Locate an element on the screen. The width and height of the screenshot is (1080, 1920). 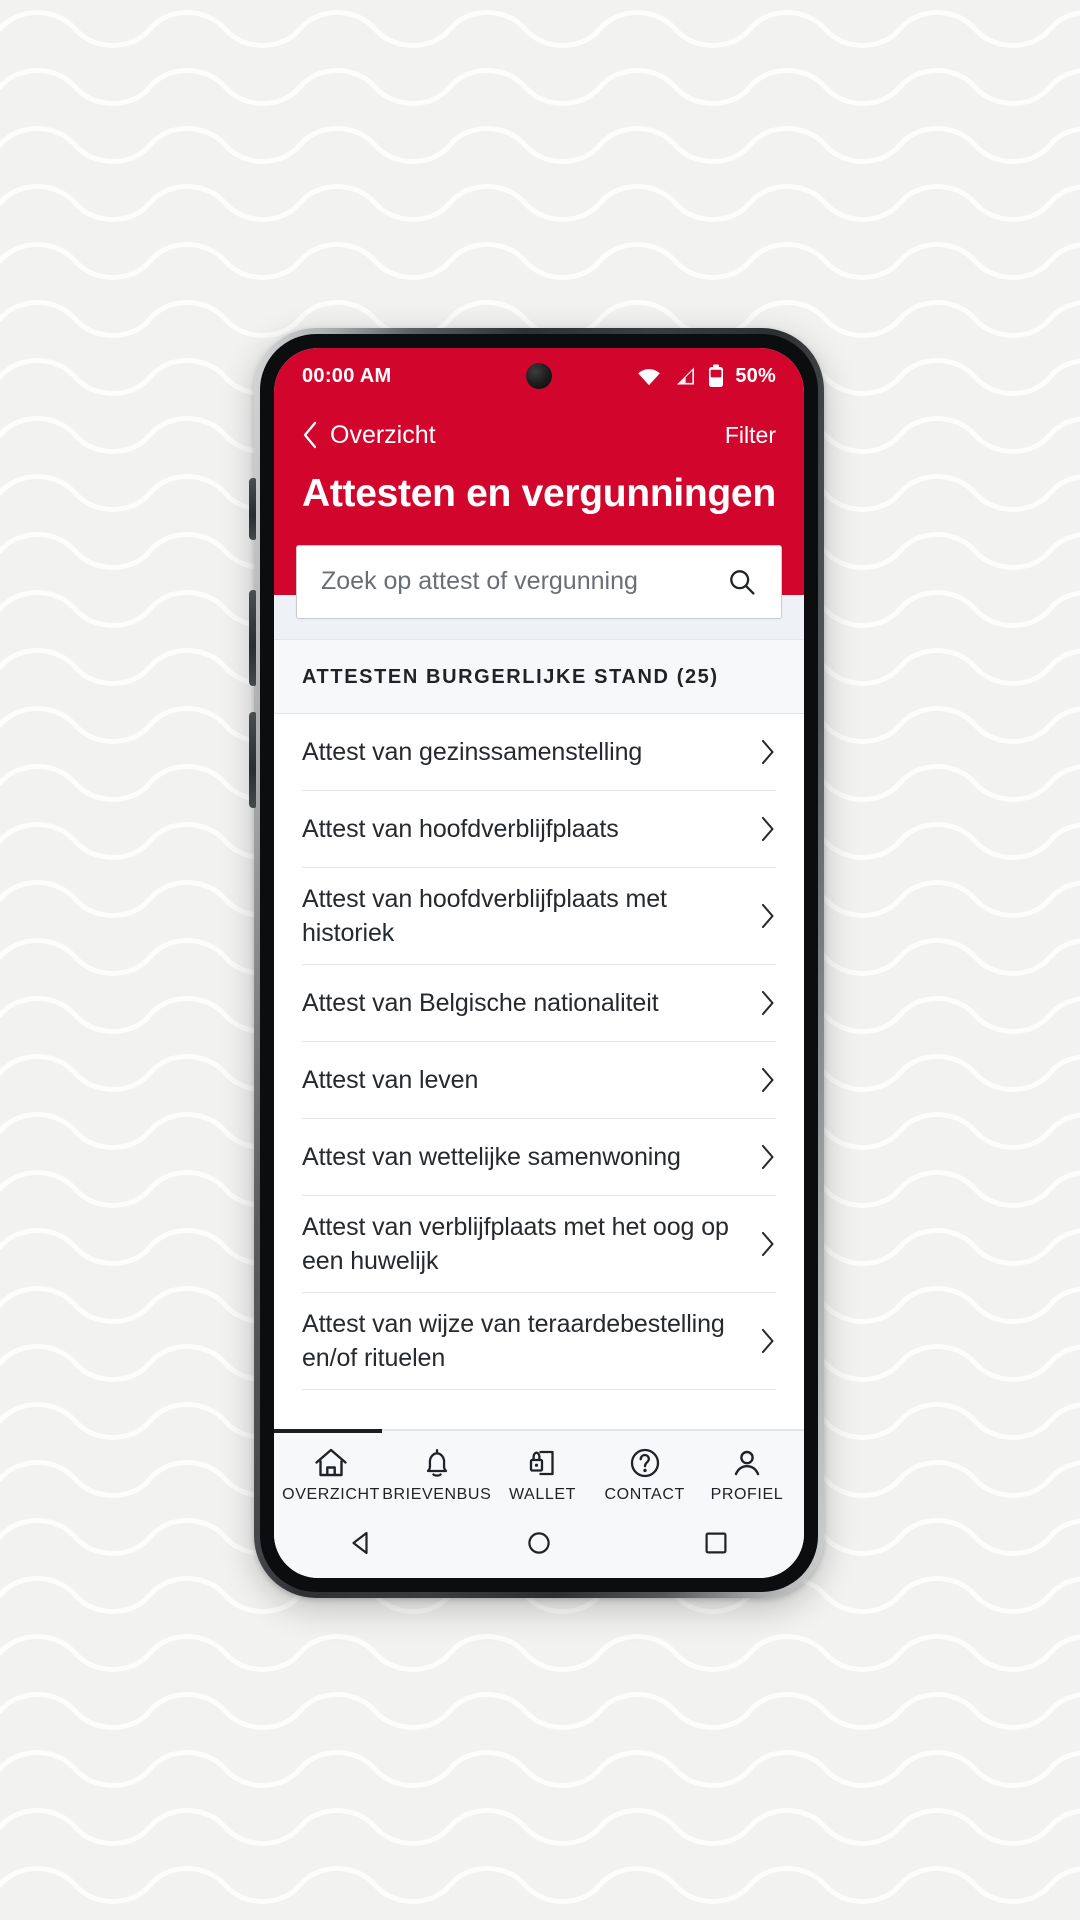
battery-icon is located at coordinates (716, 375).